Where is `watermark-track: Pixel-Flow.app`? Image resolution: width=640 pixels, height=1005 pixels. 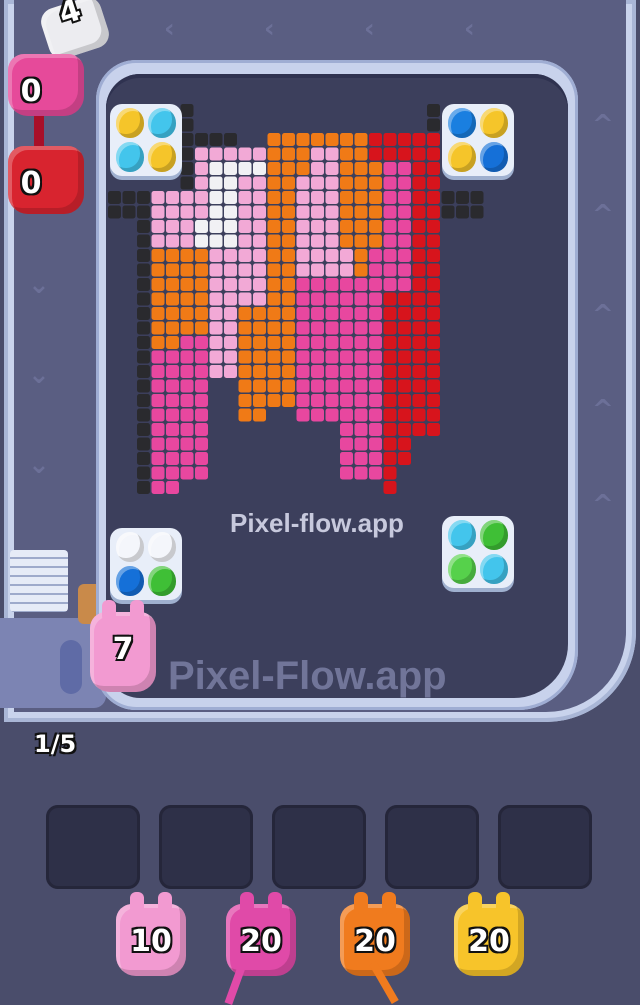 watermark-track: Pixel-Flow.app is located at coordinates (307, 676).